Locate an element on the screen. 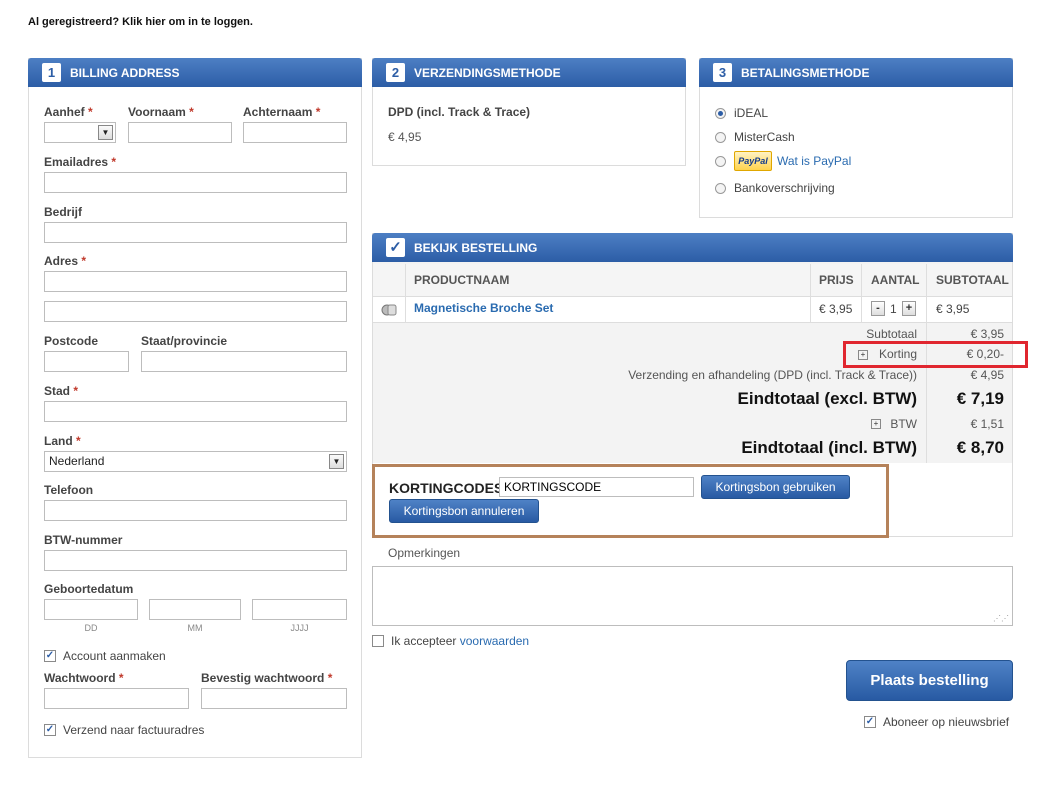 This screenshot has height=801, width=1048. voornaam-input is located at coordinates (180, 132).